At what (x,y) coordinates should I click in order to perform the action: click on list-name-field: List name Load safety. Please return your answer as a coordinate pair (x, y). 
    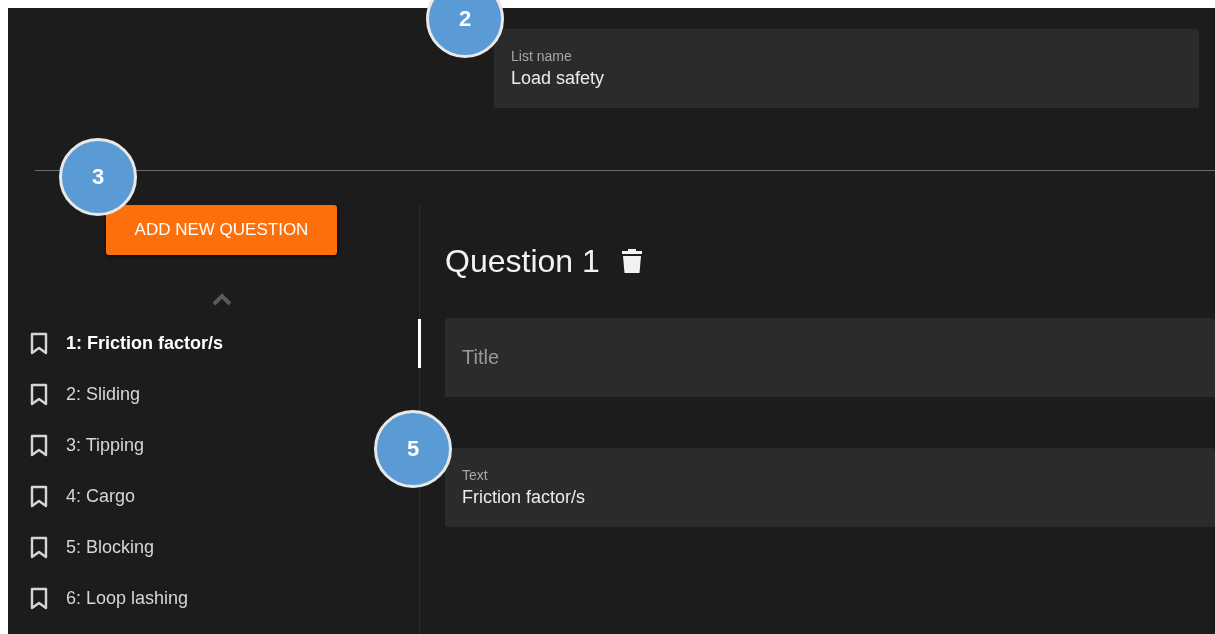
    Looking at the image, I should click on (846, 68).